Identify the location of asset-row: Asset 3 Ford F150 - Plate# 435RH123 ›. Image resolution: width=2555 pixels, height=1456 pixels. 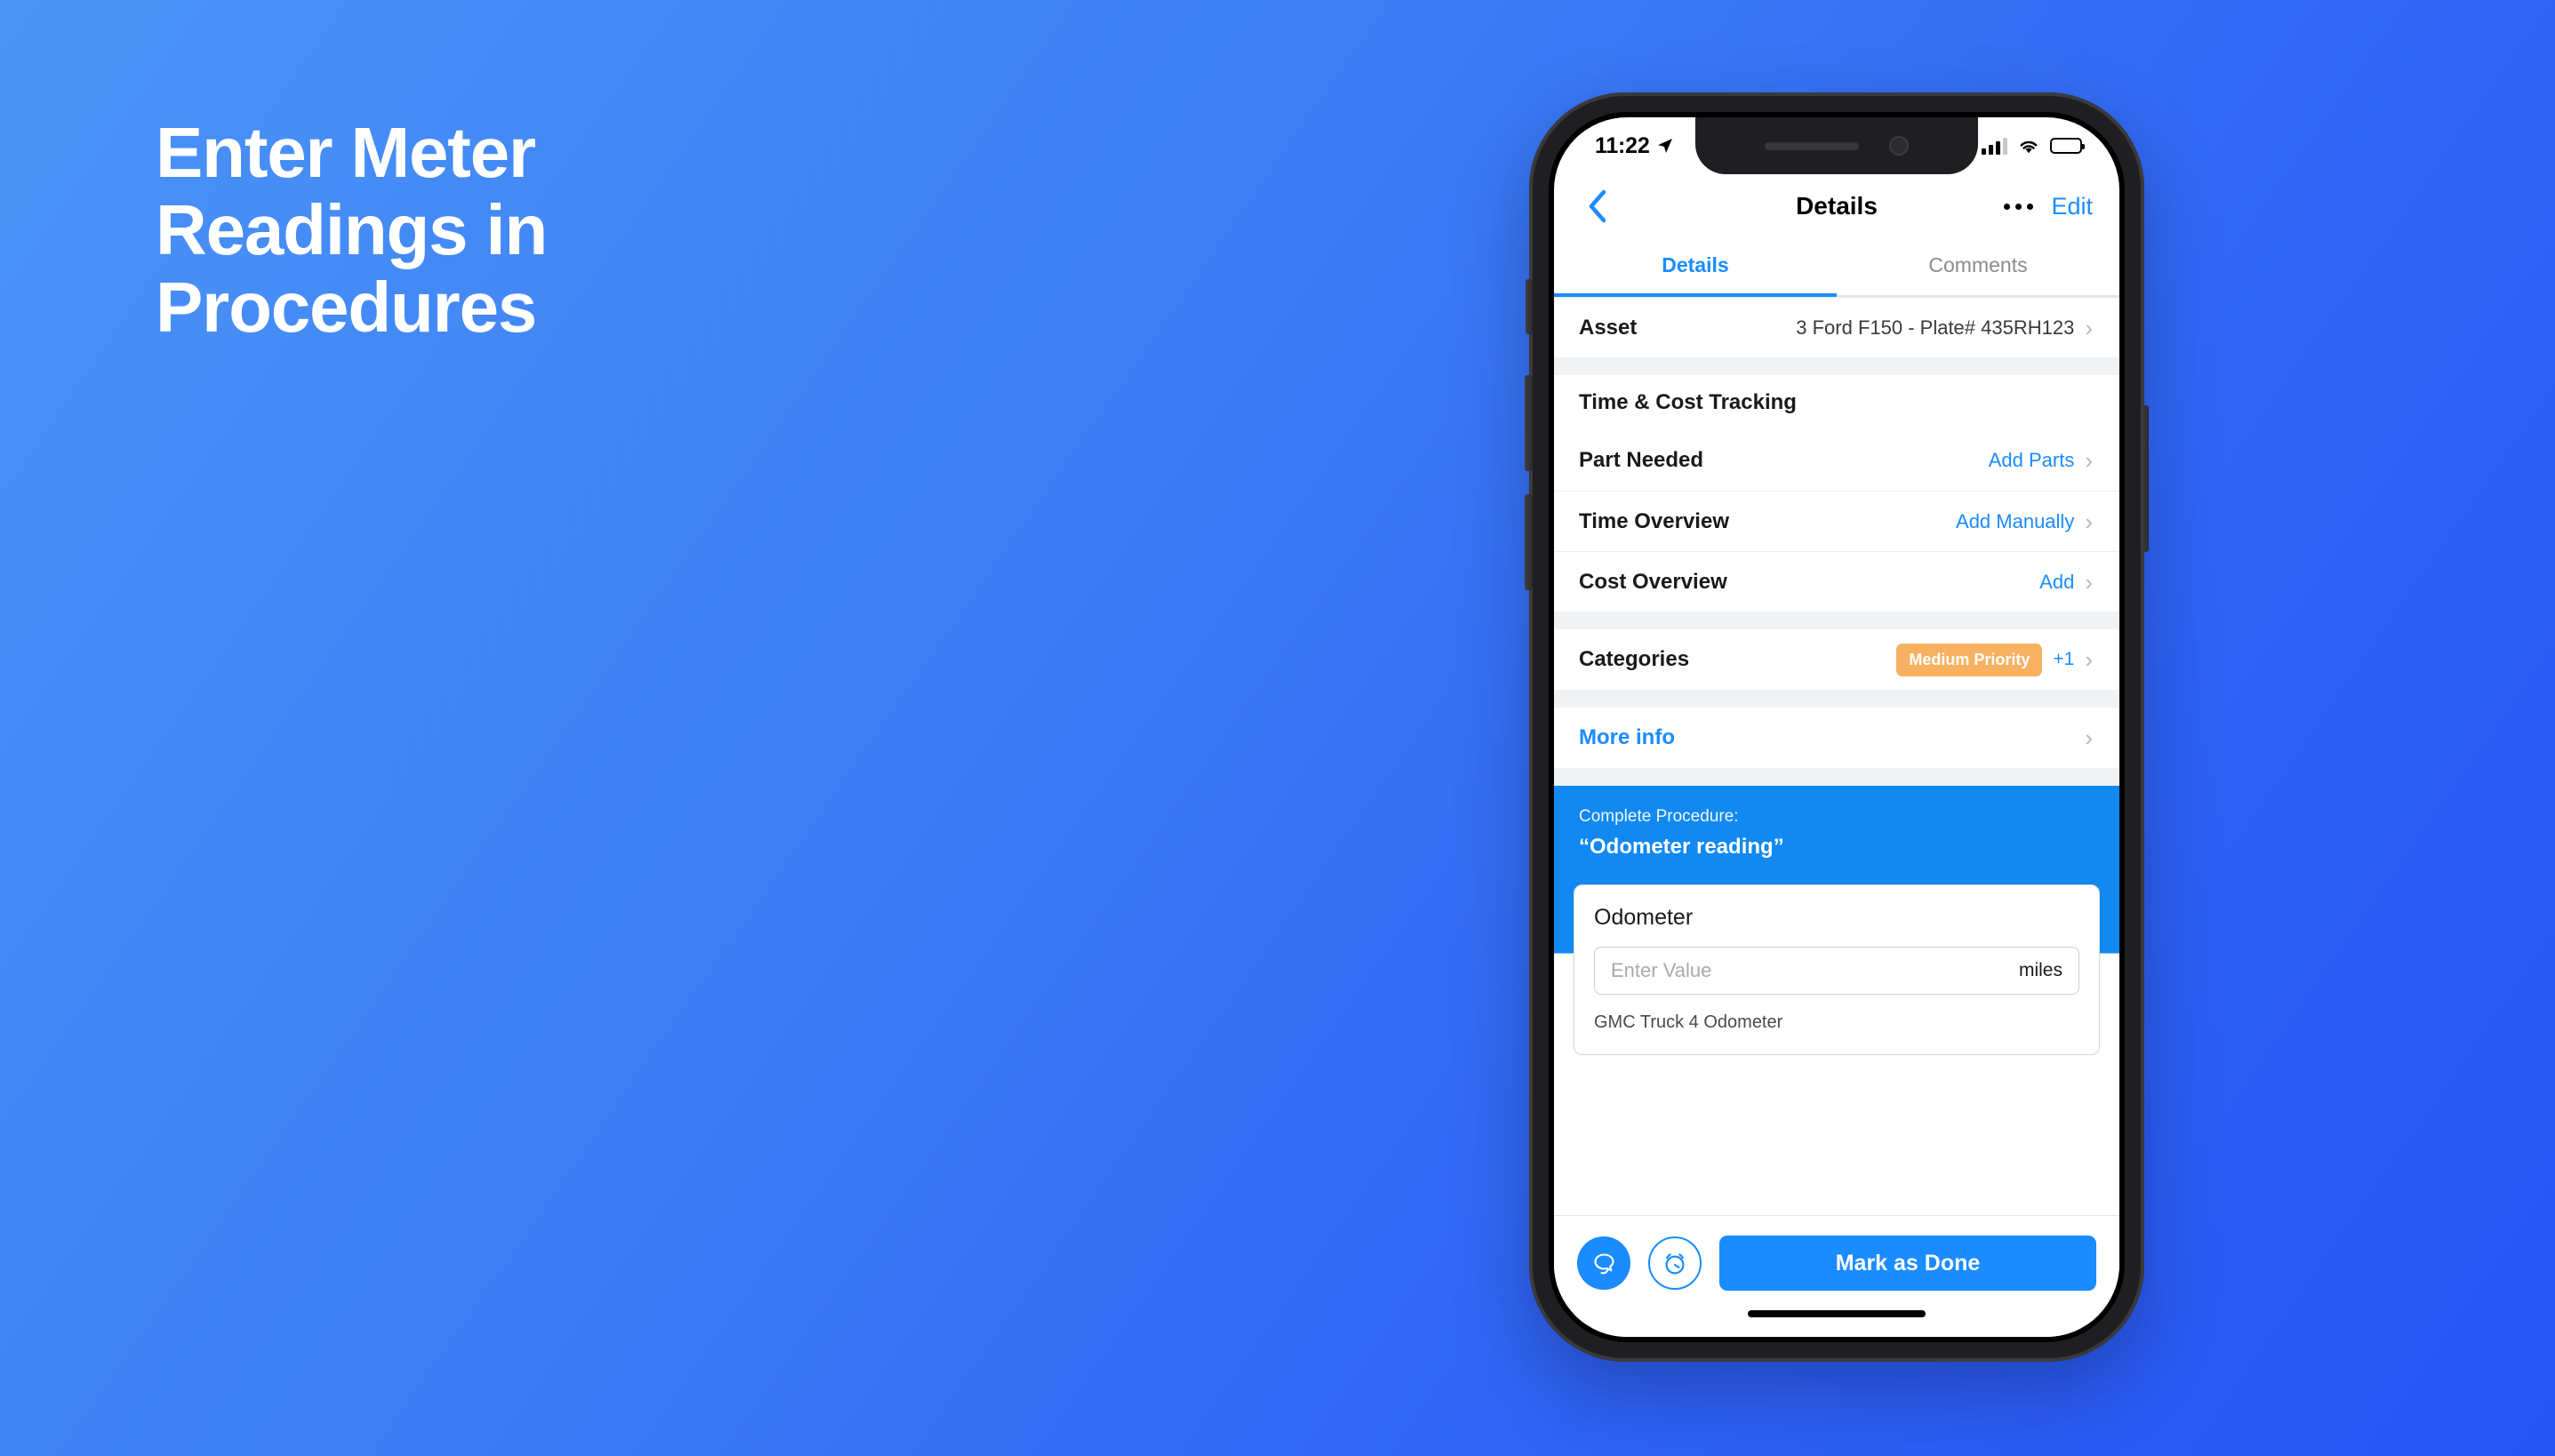
(1836, 327).